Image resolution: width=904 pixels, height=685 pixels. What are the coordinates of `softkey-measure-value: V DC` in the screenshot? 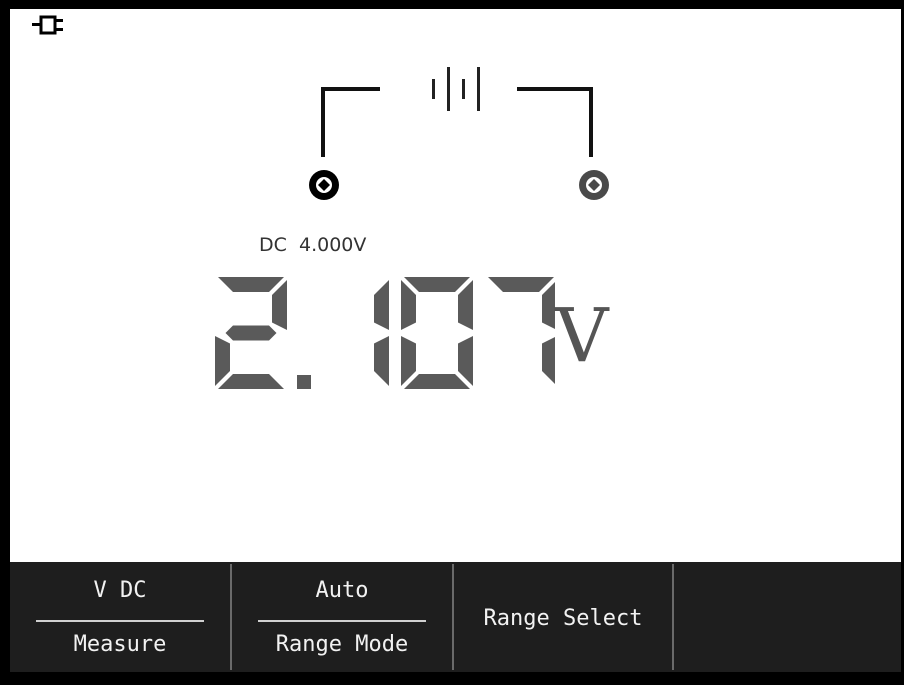 It's located at (120, 590).